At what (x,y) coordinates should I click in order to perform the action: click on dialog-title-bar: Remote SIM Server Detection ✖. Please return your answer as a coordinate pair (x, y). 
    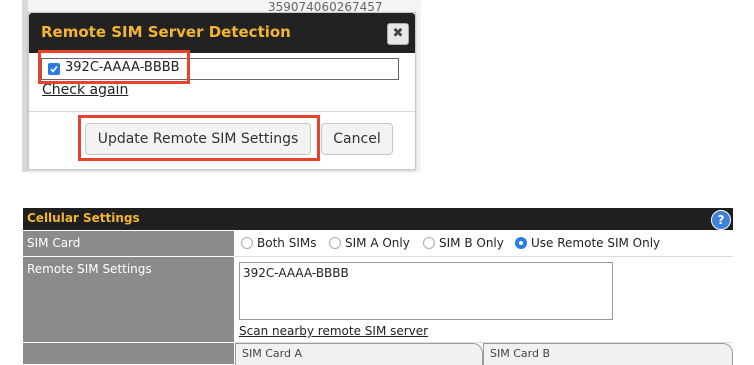
    Looking at the image, I should click on (222, 33).